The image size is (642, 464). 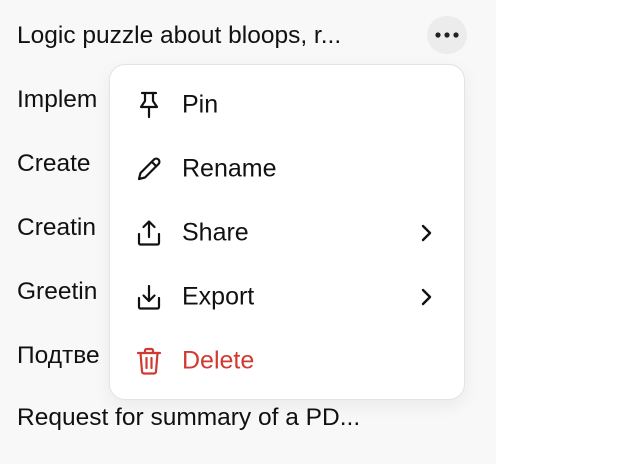 What do you see at coordinates (63, 292) in the screenshot?
I see `conversation-item: Greetin` at bounding box center [63, 292].